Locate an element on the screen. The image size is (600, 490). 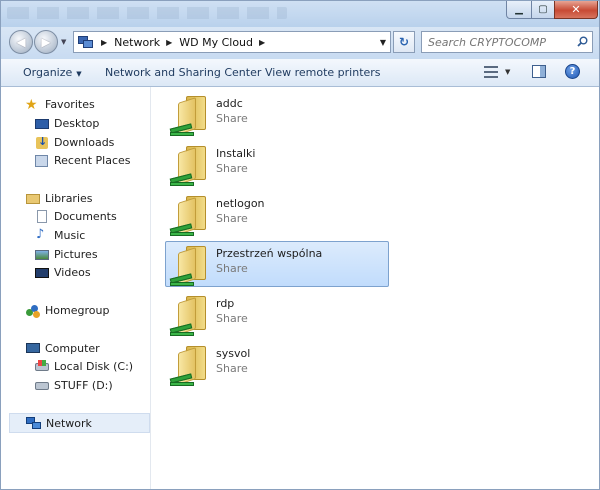
nav-item-desktop: Desktop is located at coordinates (66, 123).